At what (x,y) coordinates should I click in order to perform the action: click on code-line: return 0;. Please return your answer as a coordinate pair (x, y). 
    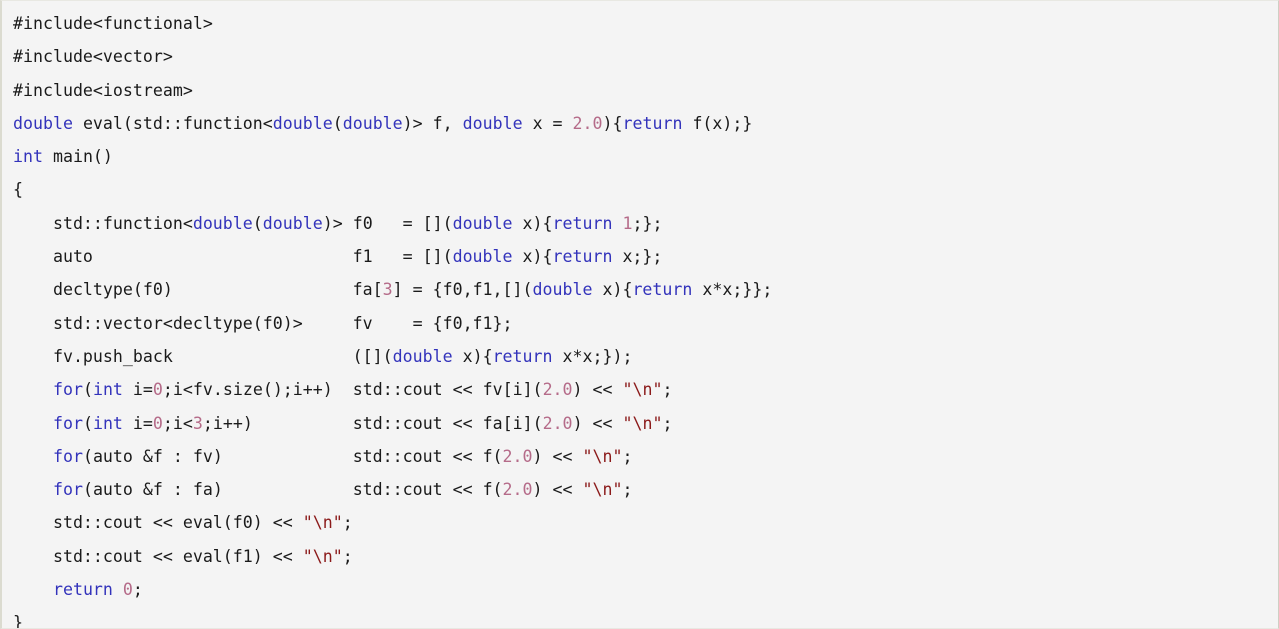
    Looking at the image, I should click on (645, 589).